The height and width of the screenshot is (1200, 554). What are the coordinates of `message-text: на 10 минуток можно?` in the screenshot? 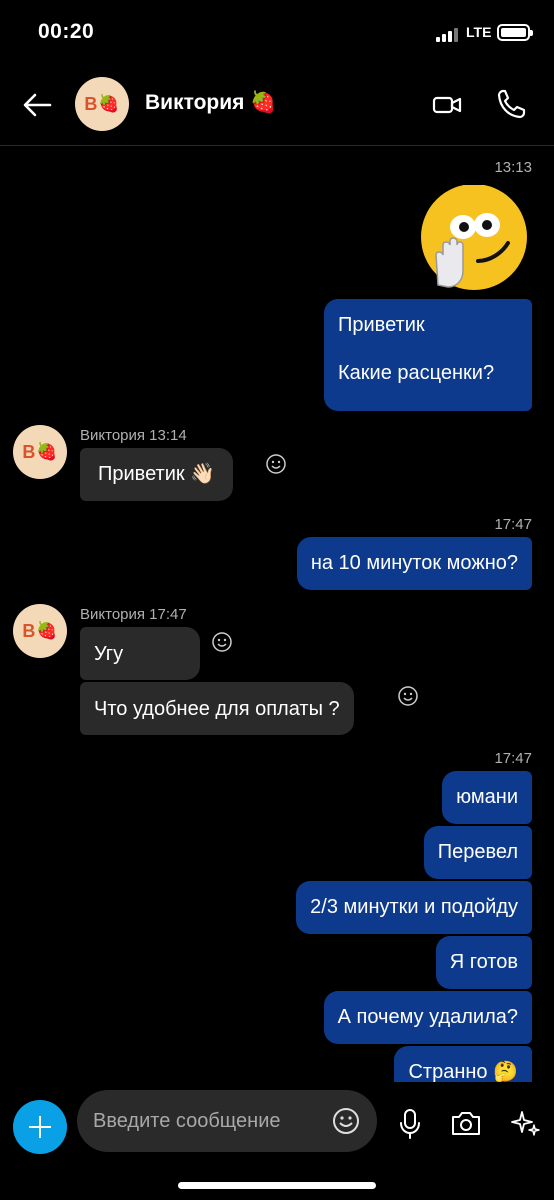 It's located at (414, 563).